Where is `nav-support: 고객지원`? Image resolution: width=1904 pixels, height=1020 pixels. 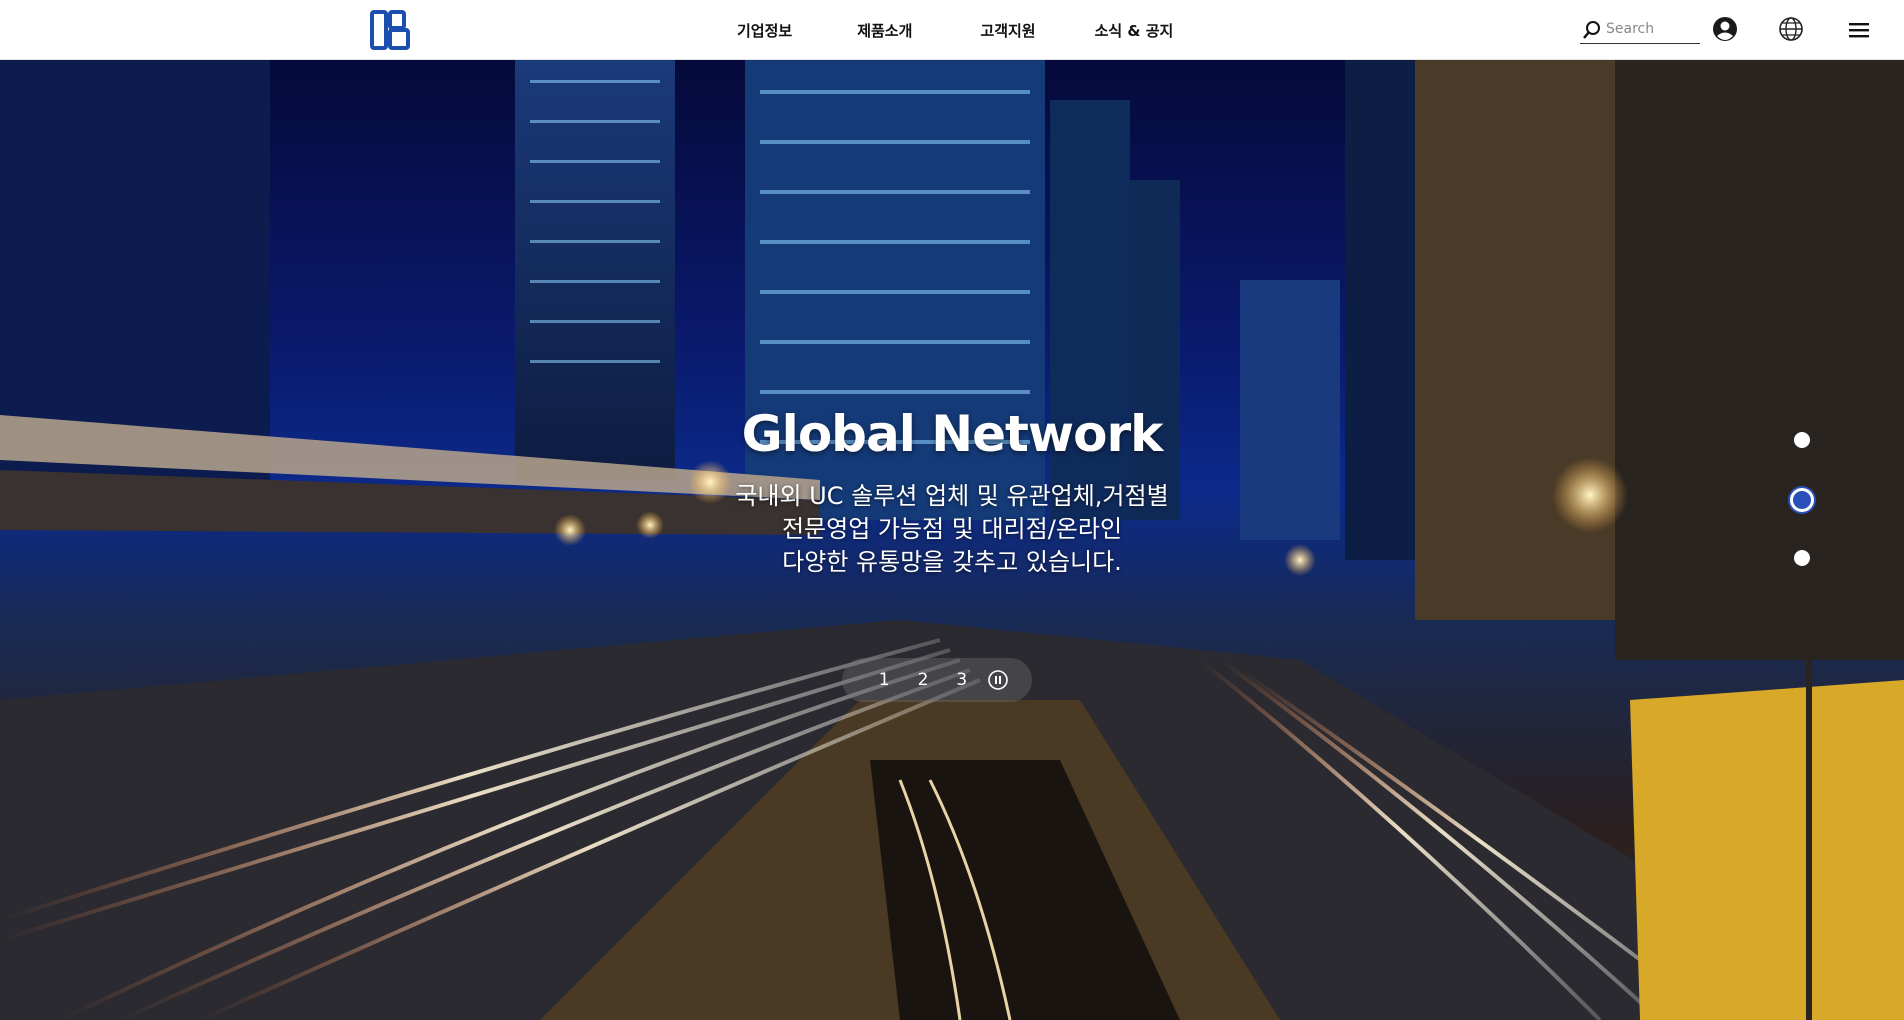
nav-support: 고객지원 is located at coordinates (1007, 30).